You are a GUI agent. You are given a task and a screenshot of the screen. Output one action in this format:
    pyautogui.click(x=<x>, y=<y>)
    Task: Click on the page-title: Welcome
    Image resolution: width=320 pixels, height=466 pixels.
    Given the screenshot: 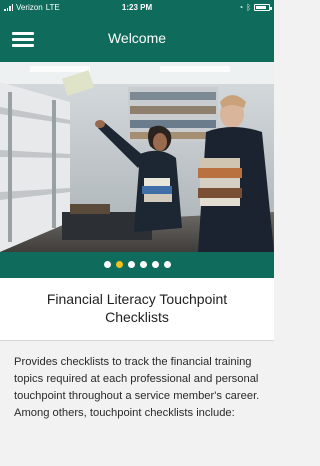 What is the action you would take?
    pyautogui.click(x=137, y=38)
    